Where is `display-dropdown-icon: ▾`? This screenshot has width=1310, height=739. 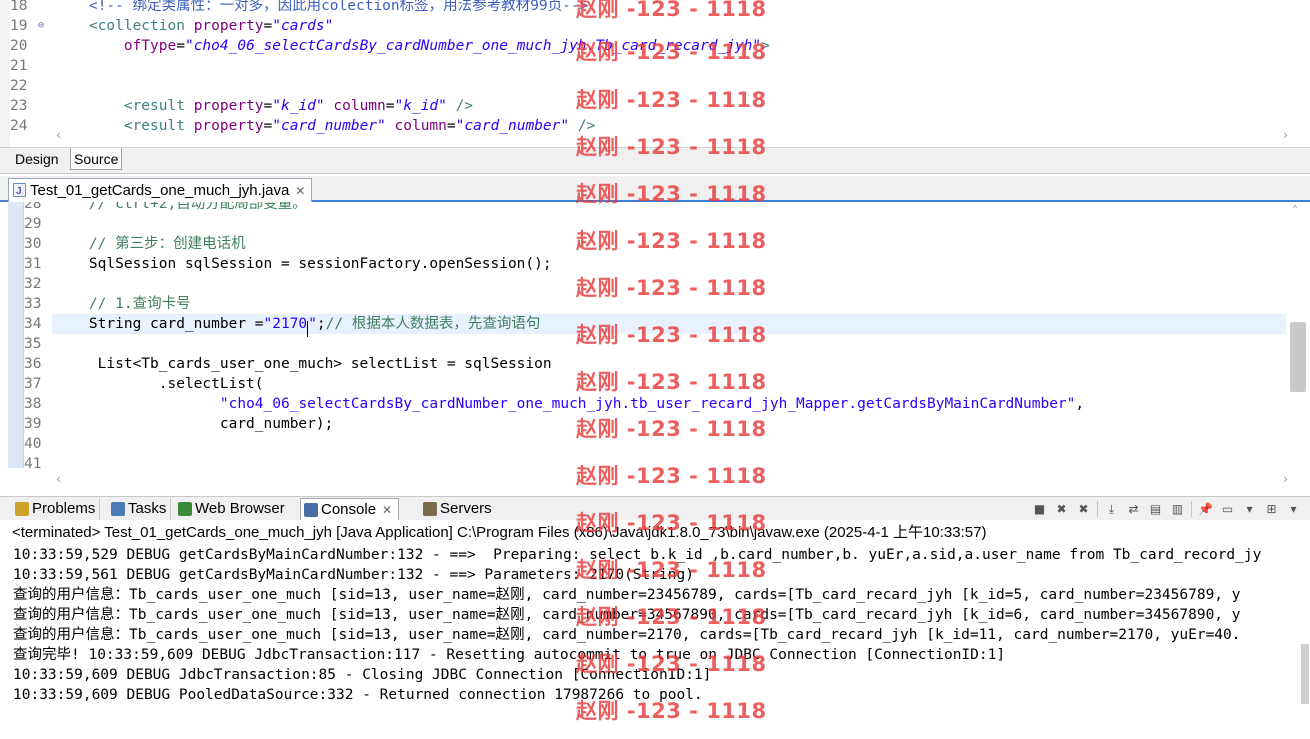
display-dropdown-icon: ▾ is located at coordinates (1249, 509).